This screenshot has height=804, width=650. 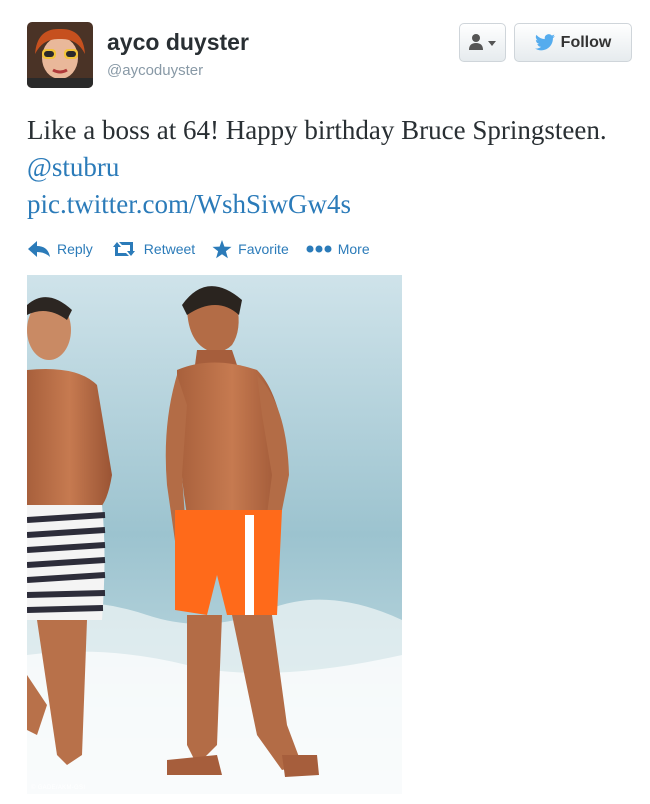 What do you see at coordinates (544, 42) in the screenshot?
I see `twitter-bird-icon` at bounding box center [544, 42].